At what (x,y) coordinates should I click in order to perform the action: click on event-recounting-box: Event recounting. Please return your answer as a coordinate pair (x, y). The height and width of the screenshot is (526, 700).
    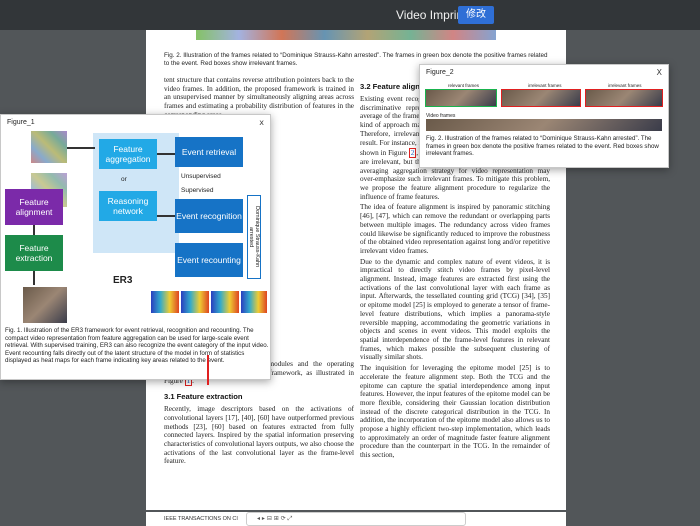
    Looking at the image, I should click on (209, 260).